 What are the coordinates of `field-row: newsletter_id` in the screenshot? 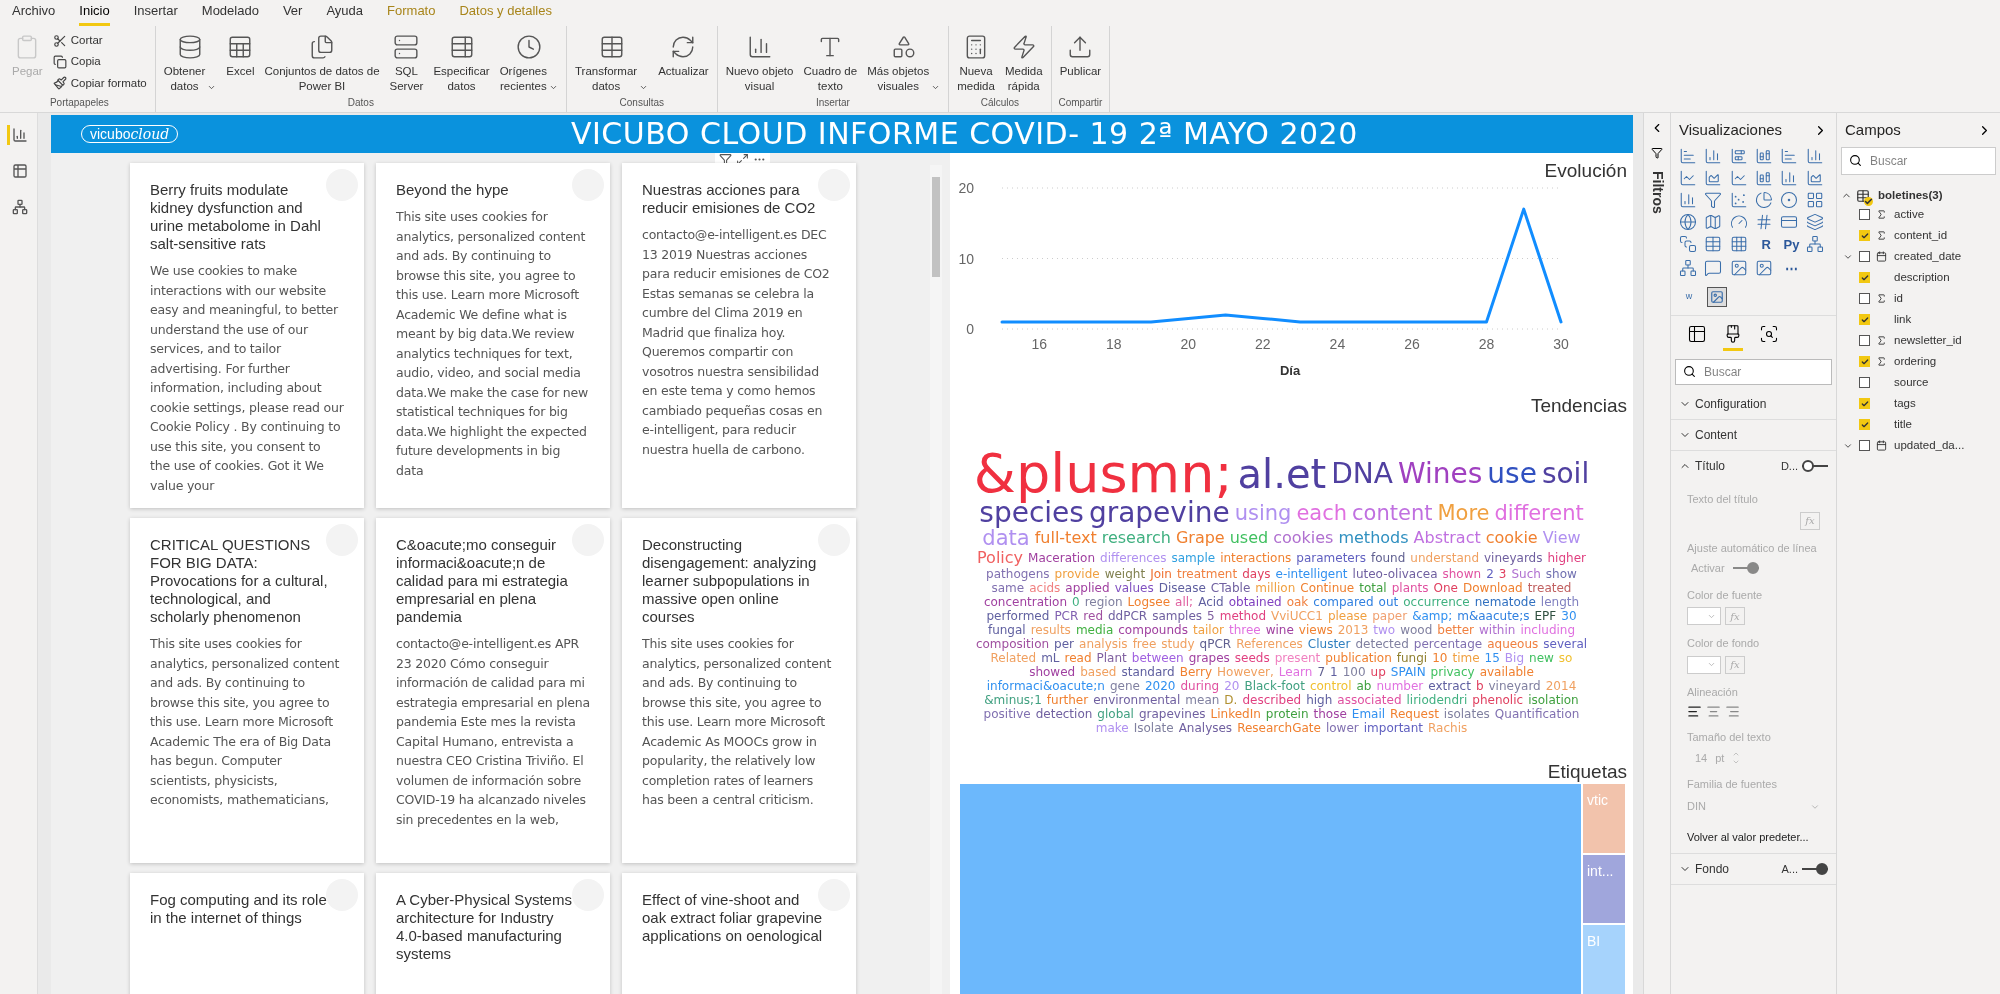 It's located at (1918, 341).